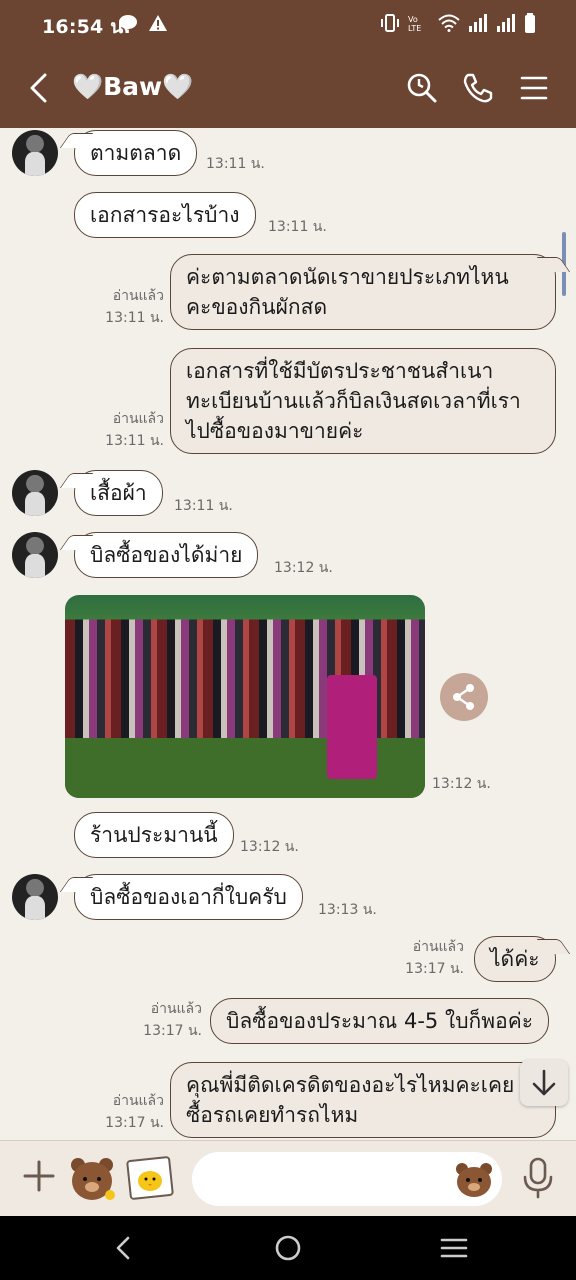 This screenshot has width=576, height=1280. I want to click on status-bar: 16:54 น. Vo LTE, so click(288, 24).